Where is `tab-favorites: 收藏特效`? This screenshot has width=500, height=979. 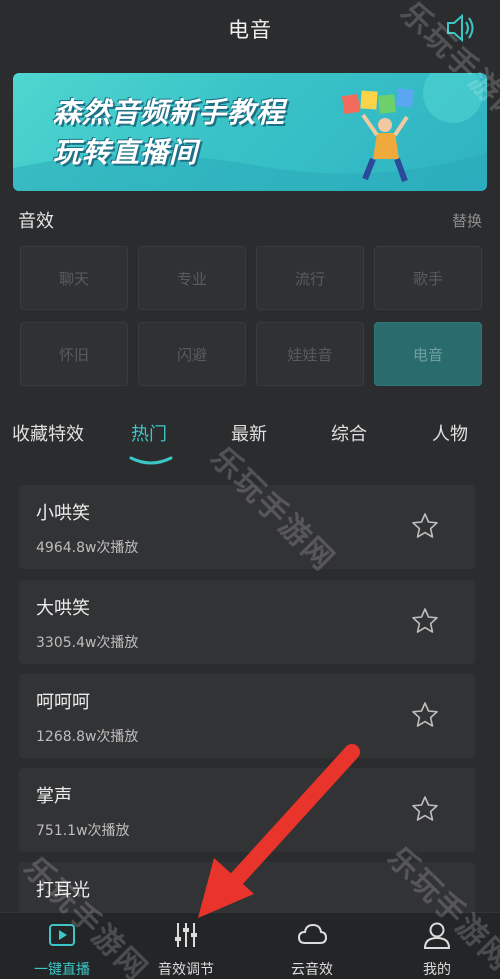
tab-favorites: 收藏特效 is located at coordinates (48, 433).